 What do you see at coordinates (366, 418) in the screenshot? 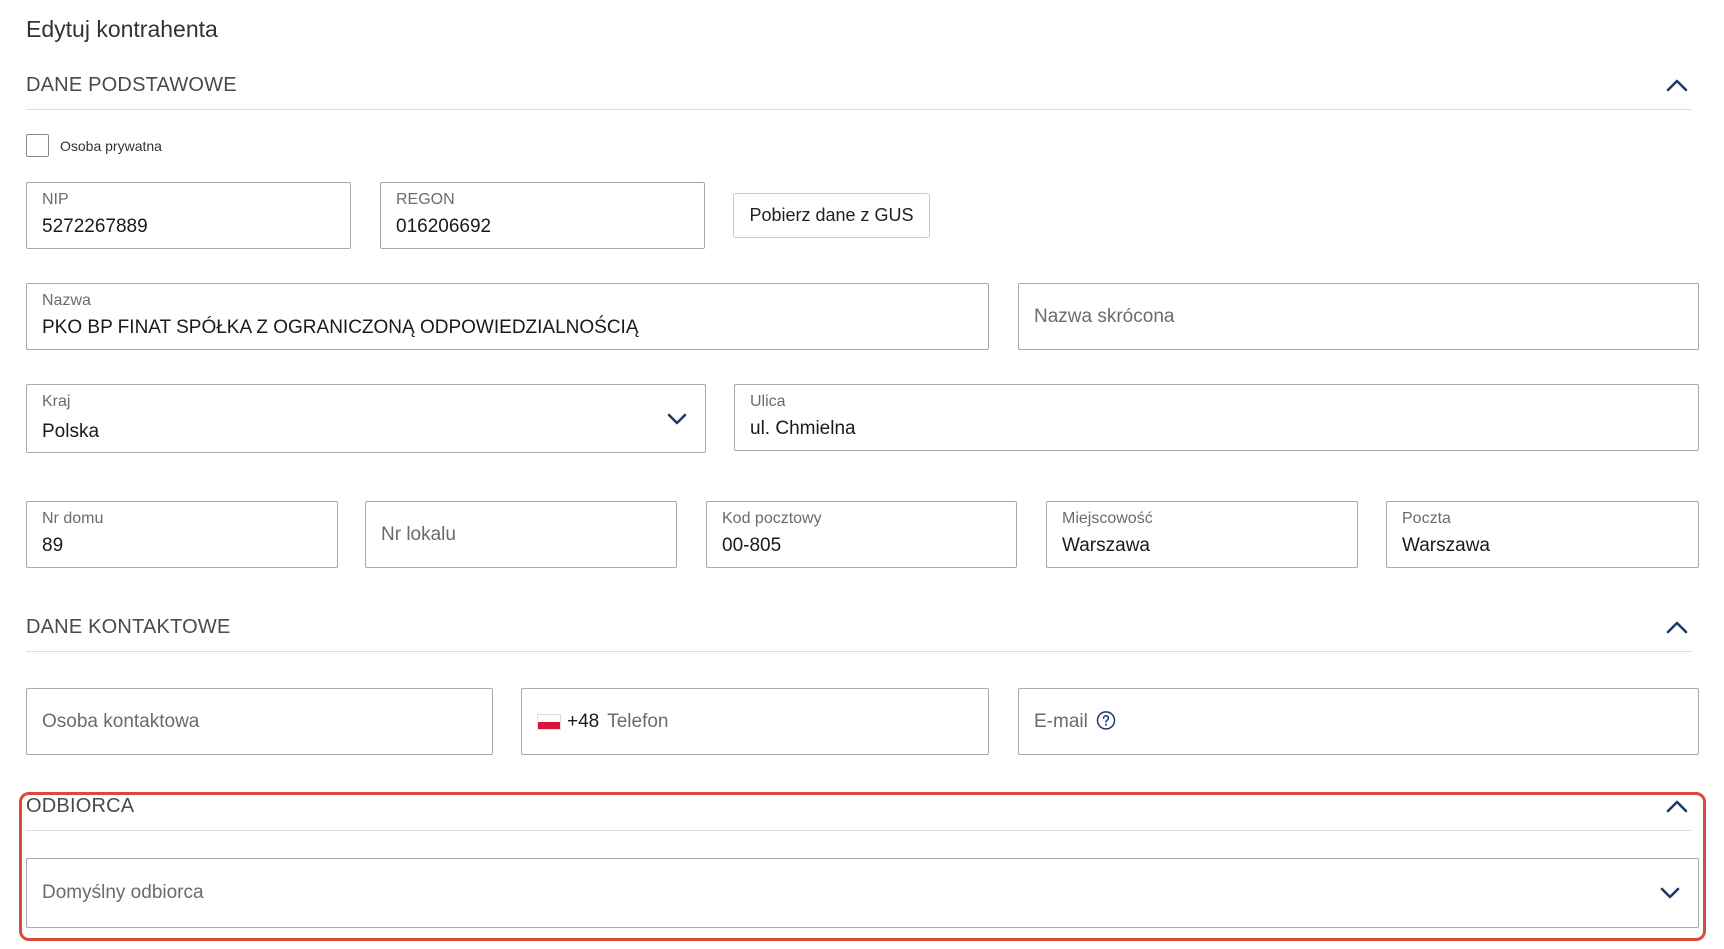
I see `country-select: Kraj Polska` at bounding box center [366, 418].